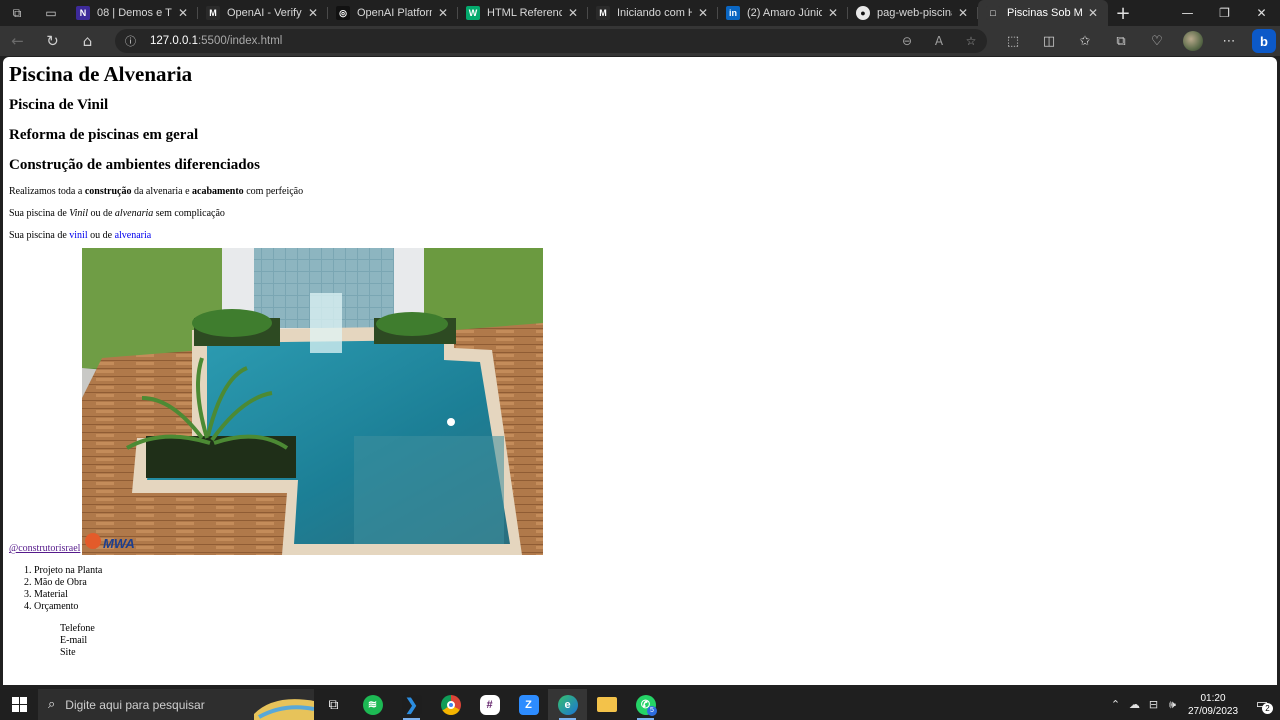  What do you see at coordinates (135, 704) in the screenshot?
I see `search-placeholder: Digite aqui para pesquisar` at bounding box center [135, 704].